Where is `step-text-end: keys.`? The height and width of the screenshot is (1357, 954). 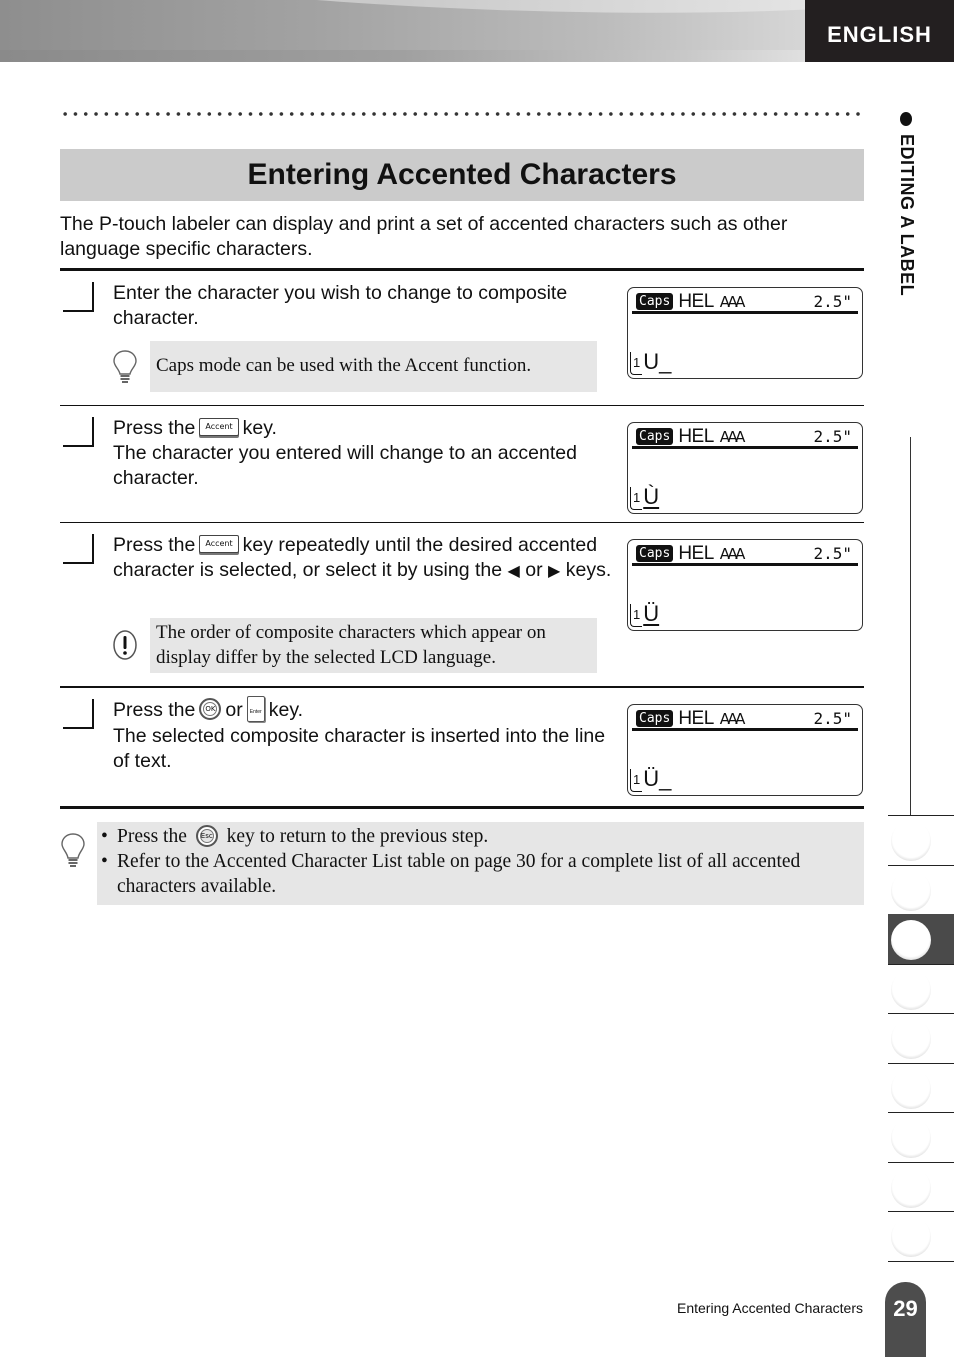
step-text-end: keys. is located at coordinates (588, 570).